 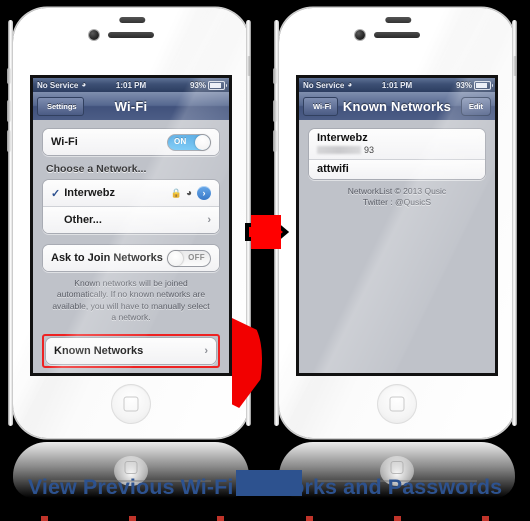 I want to click on back-button-settings: Settings, so click(x=60, y=106).